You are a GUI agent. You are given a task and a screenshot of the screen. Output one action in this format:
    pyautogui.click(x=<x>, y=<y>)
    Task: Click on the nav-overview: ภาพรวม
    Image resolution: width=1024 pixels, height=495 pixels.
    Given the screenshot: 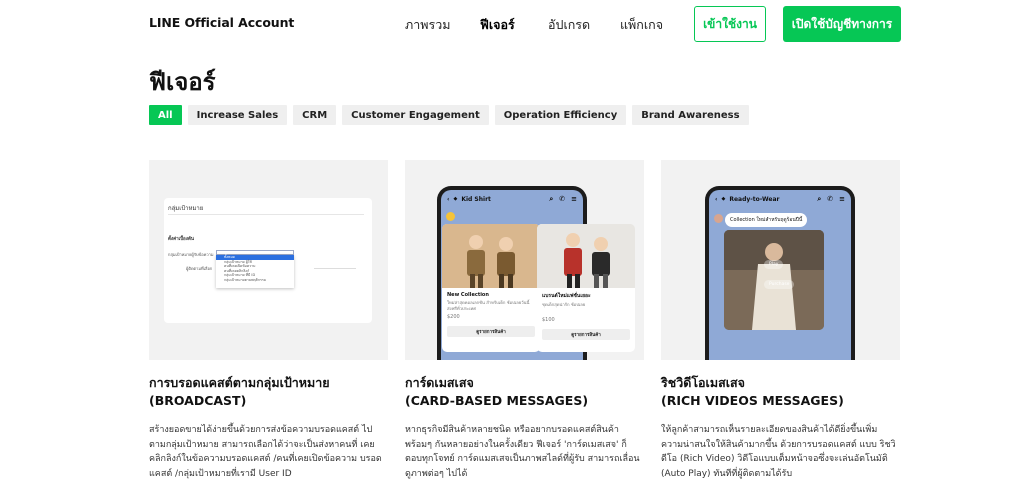 What is the action you would take?
    pyautogui.click(x=427, y=25)
    